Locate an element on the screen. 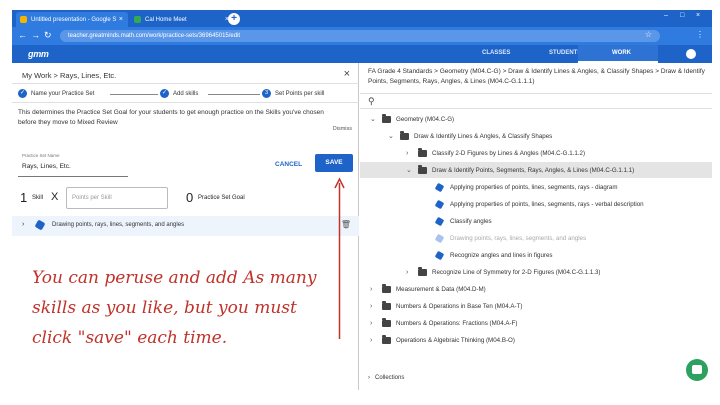 This screenshot has width=720, height=405. nav-students: STUDENTS is located at coordinates (565, 53).